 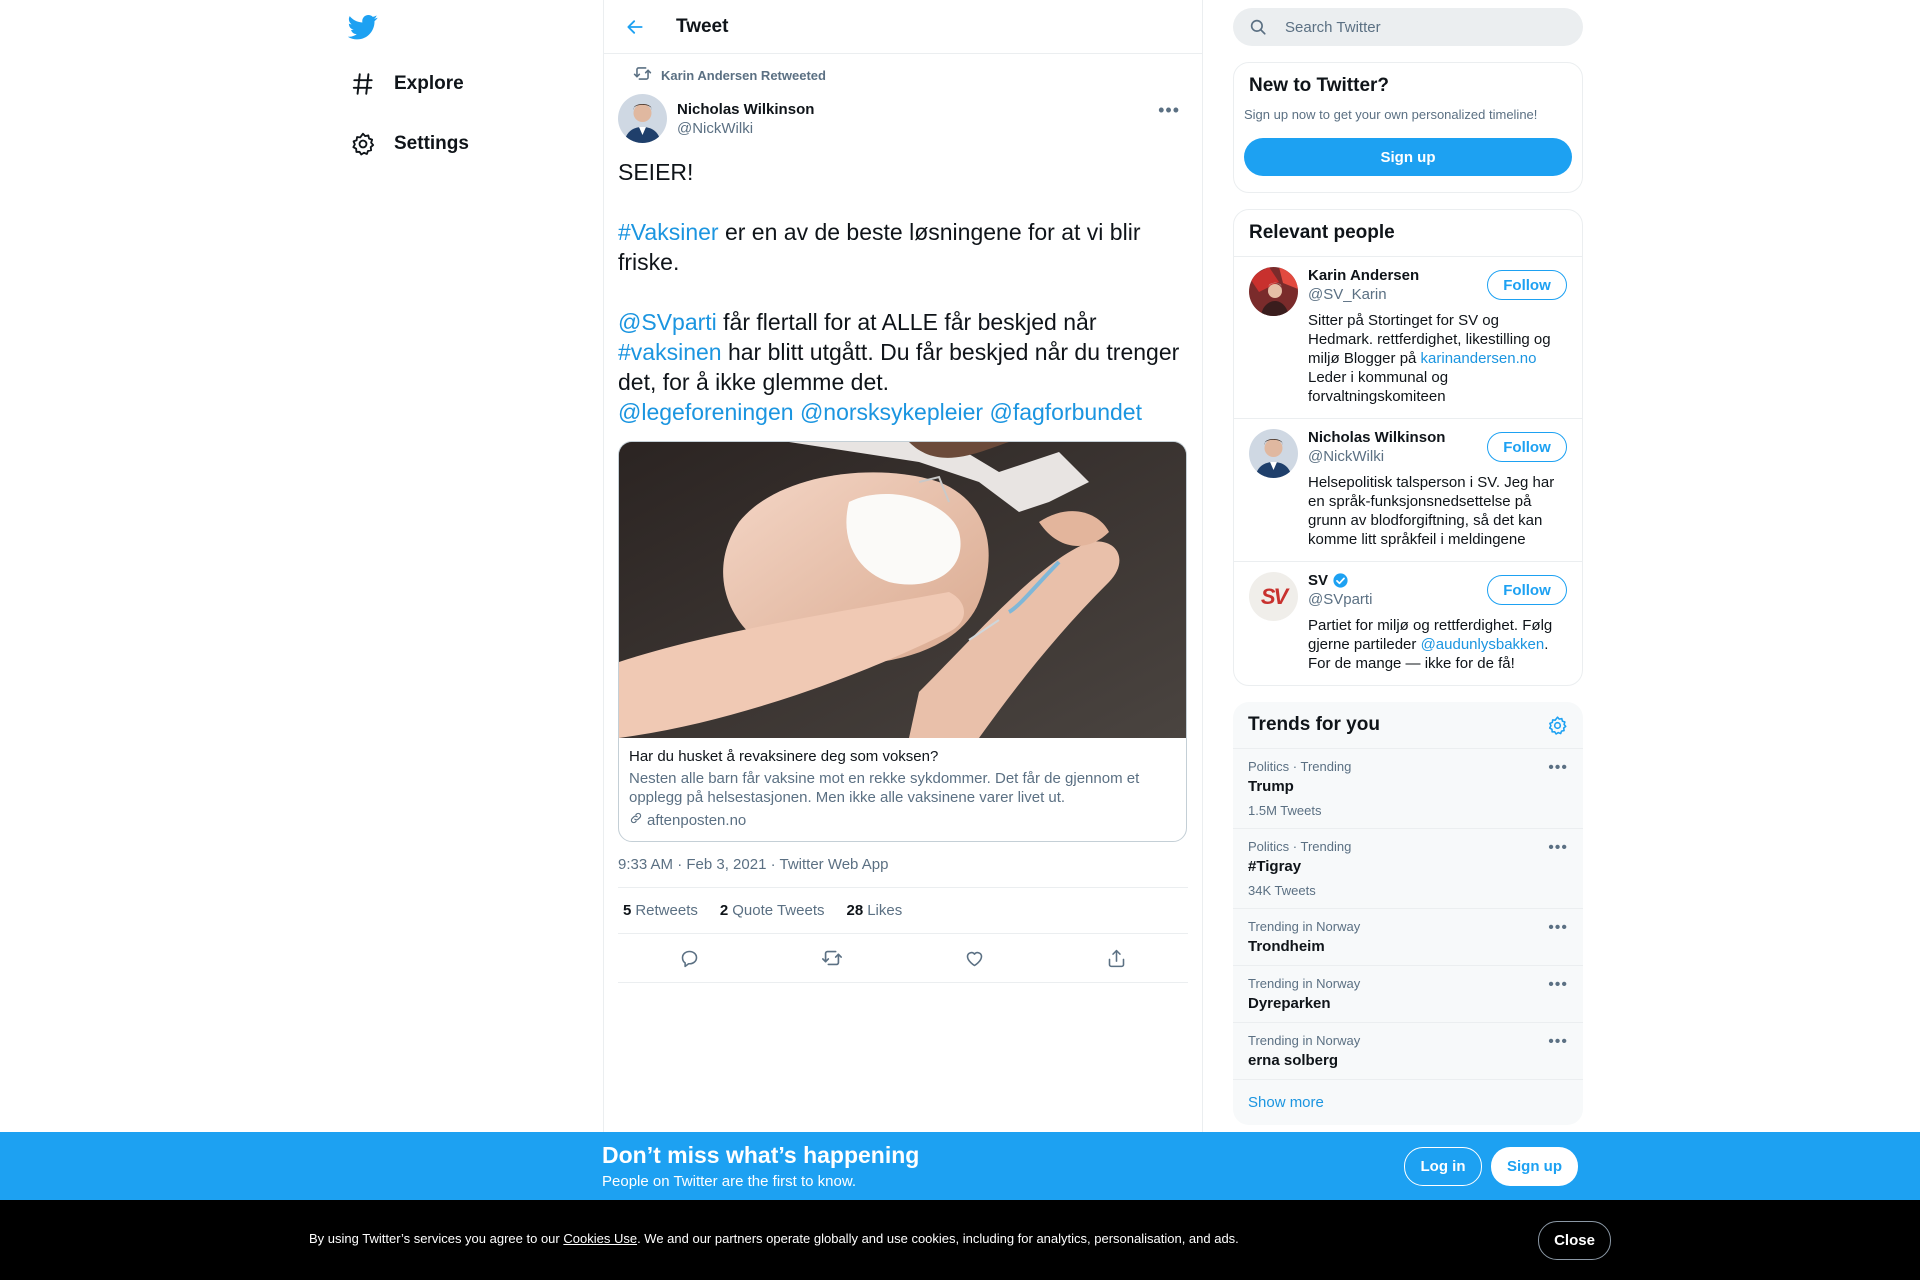 I want to click on likes-label: Likes, so click(x=885, y=910).